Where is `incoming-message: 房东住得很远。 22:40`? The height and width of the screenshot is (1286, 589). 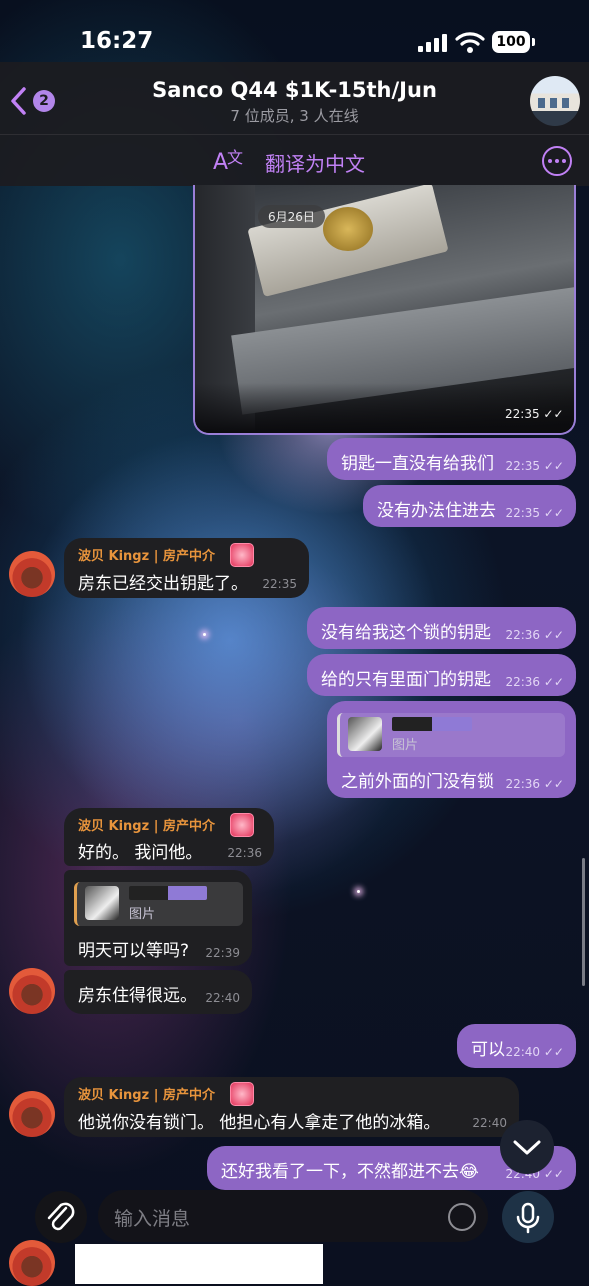 incoming-message: 房东住得很远。 22:40 is located at coordinates (158, 992).